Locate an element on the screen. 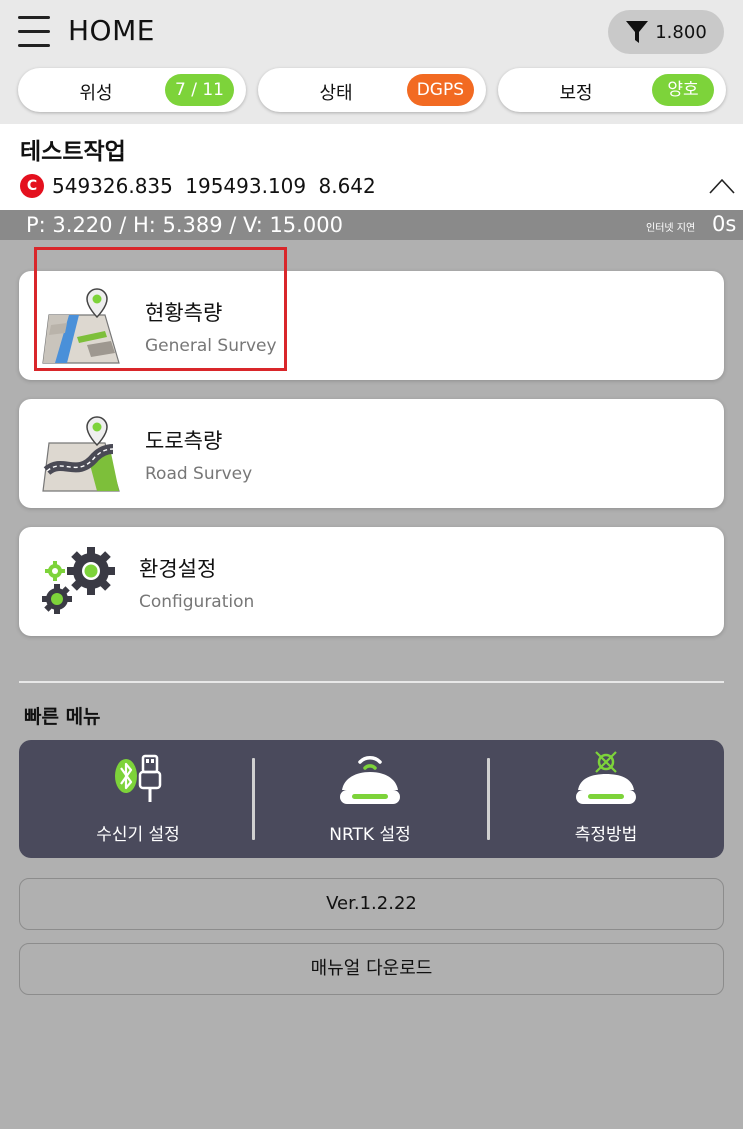 This screenshot has width=743, height=1129. internet-delay-label: 인터넷 지연 is located at coordinates (671, 228).